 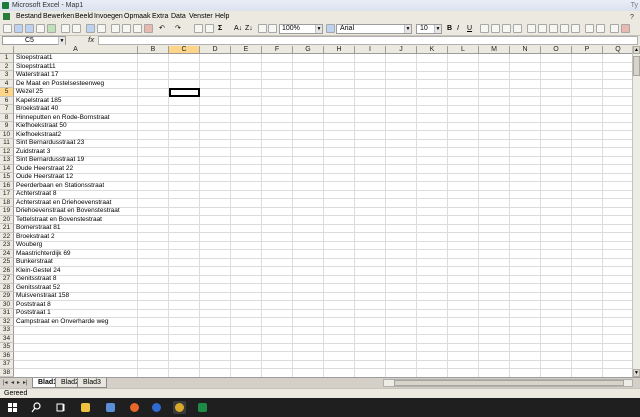 What do you see at coordinates (432, 50) in the screenshot?
I see `column-header-k: K` at bounding box center [432, 50].